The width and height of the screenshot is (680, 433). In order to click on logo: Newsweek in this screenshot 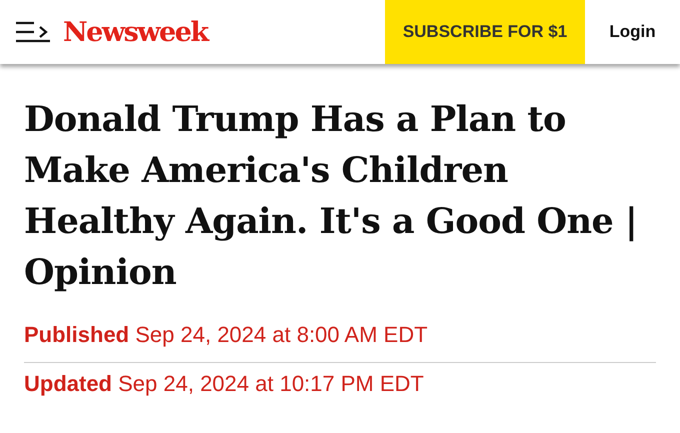, I will do `click(135, 32)`.